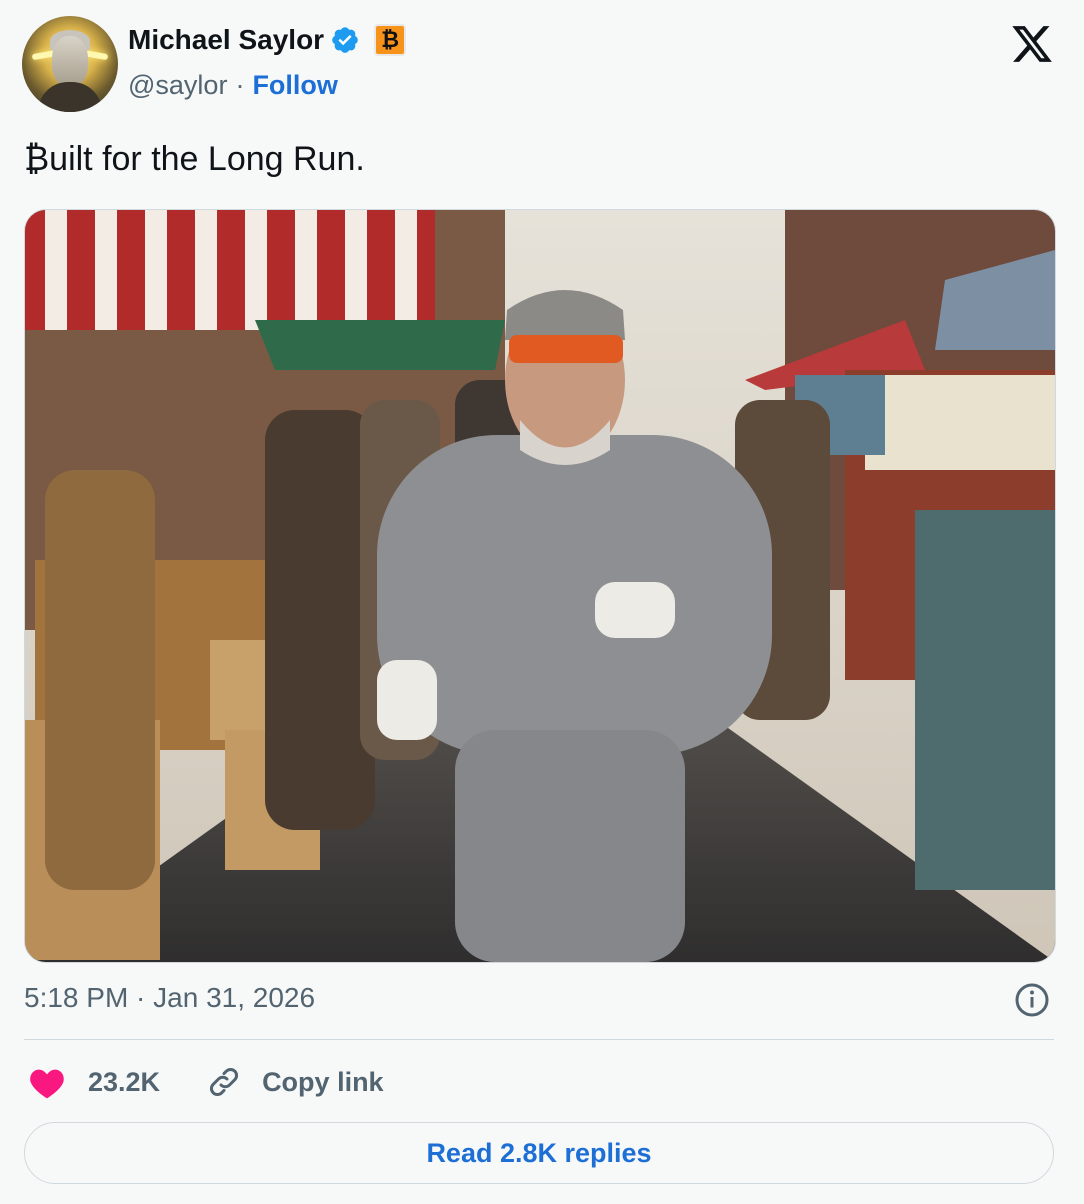  Describe the element at coordinates (960, 422) in the screenshot. I see `photo-red-truck-cab` at that location.